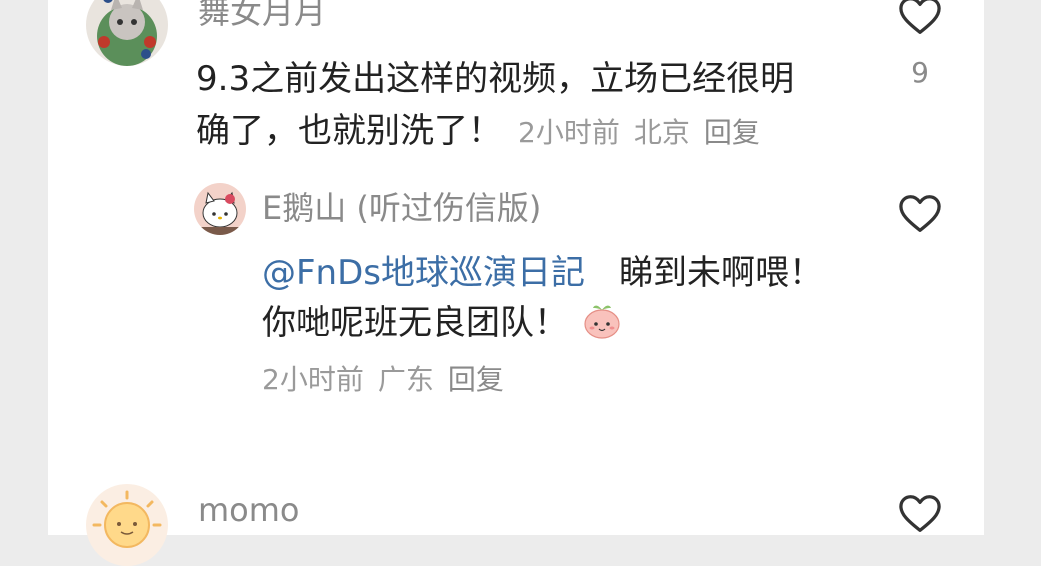 Image resolution: width=1041 pixels, height=566 pixels. Describe the element at coordinates (349, 131) in the screenshot. I see `comment-text-content: 确了，也就别洗了！` at that location.